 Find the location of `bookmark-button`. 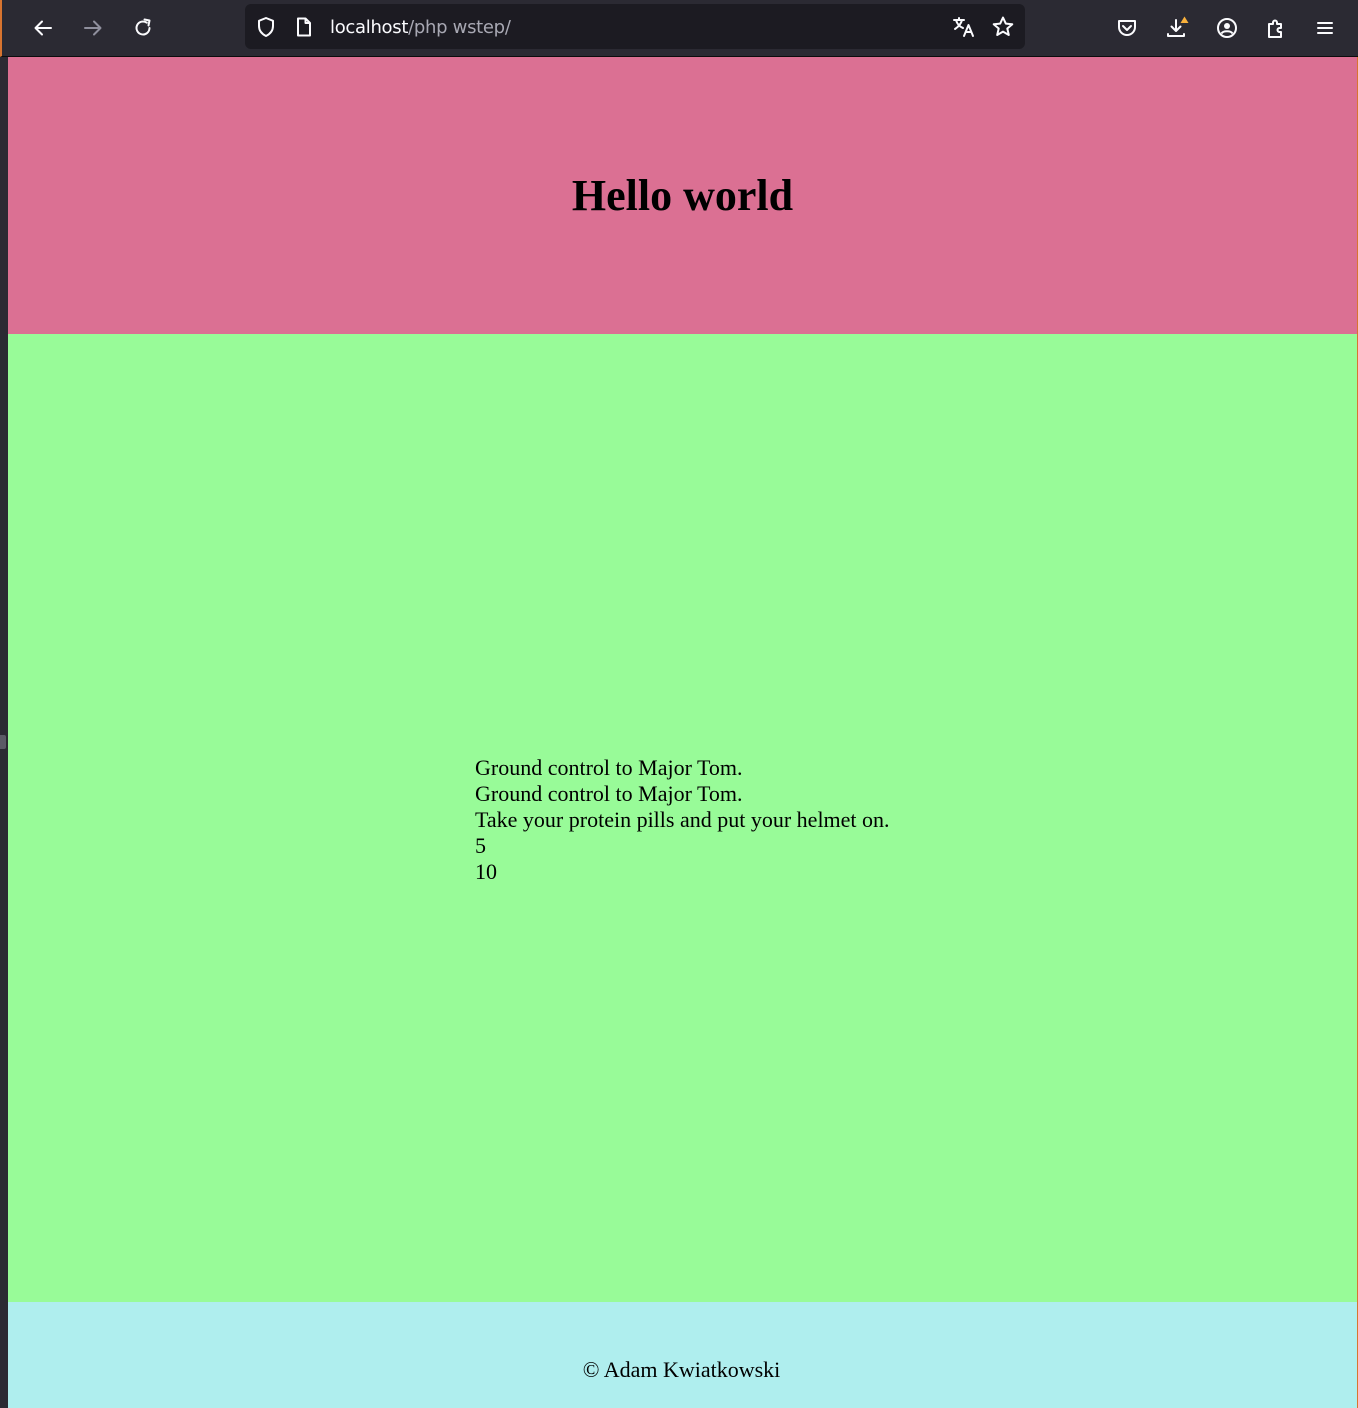

bookmark-button is located at coordinates (1003, 27).